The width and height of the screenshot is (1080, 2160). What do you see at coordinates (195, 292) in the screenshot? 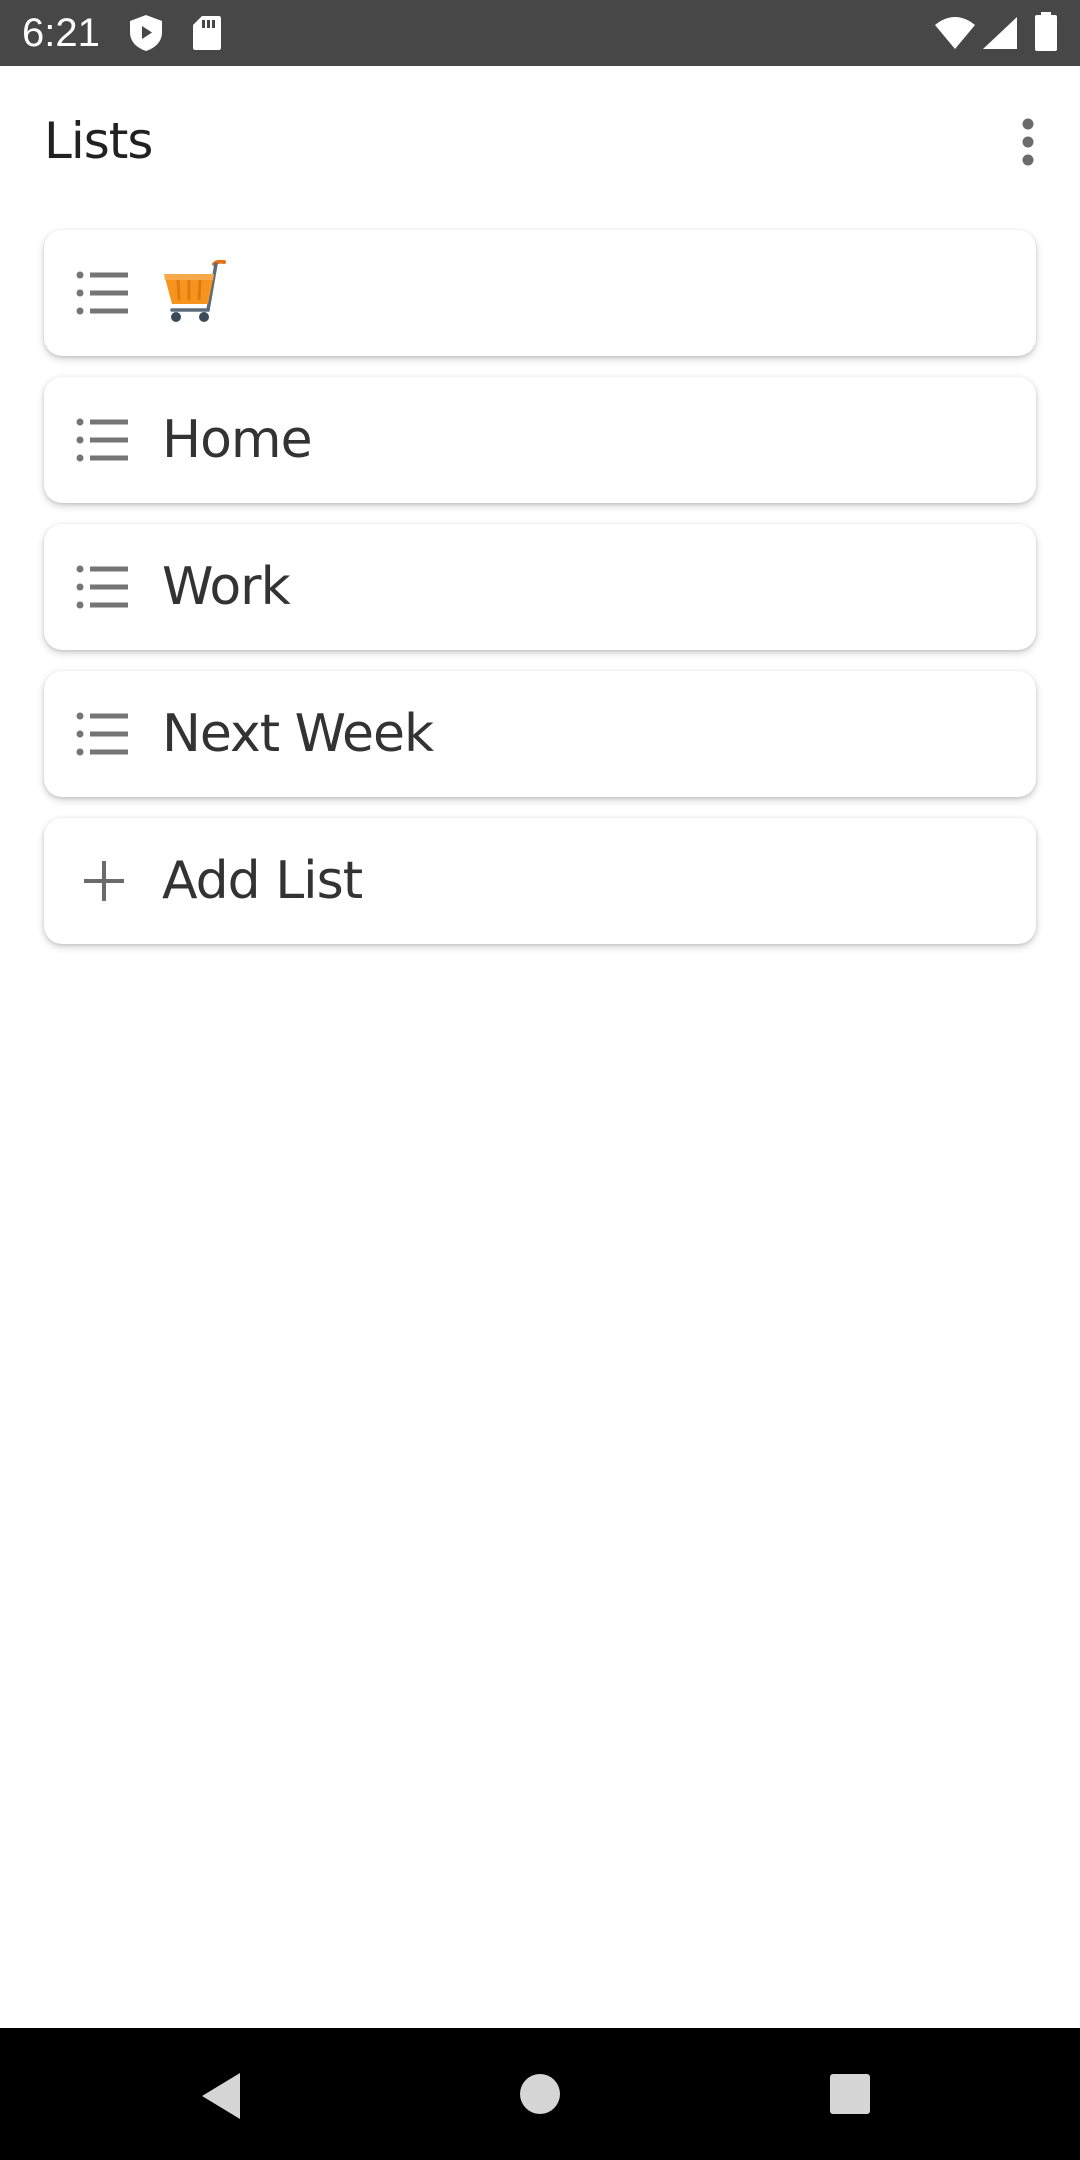
I see `shopping-cart-icon` at bounding box center [195, 292].